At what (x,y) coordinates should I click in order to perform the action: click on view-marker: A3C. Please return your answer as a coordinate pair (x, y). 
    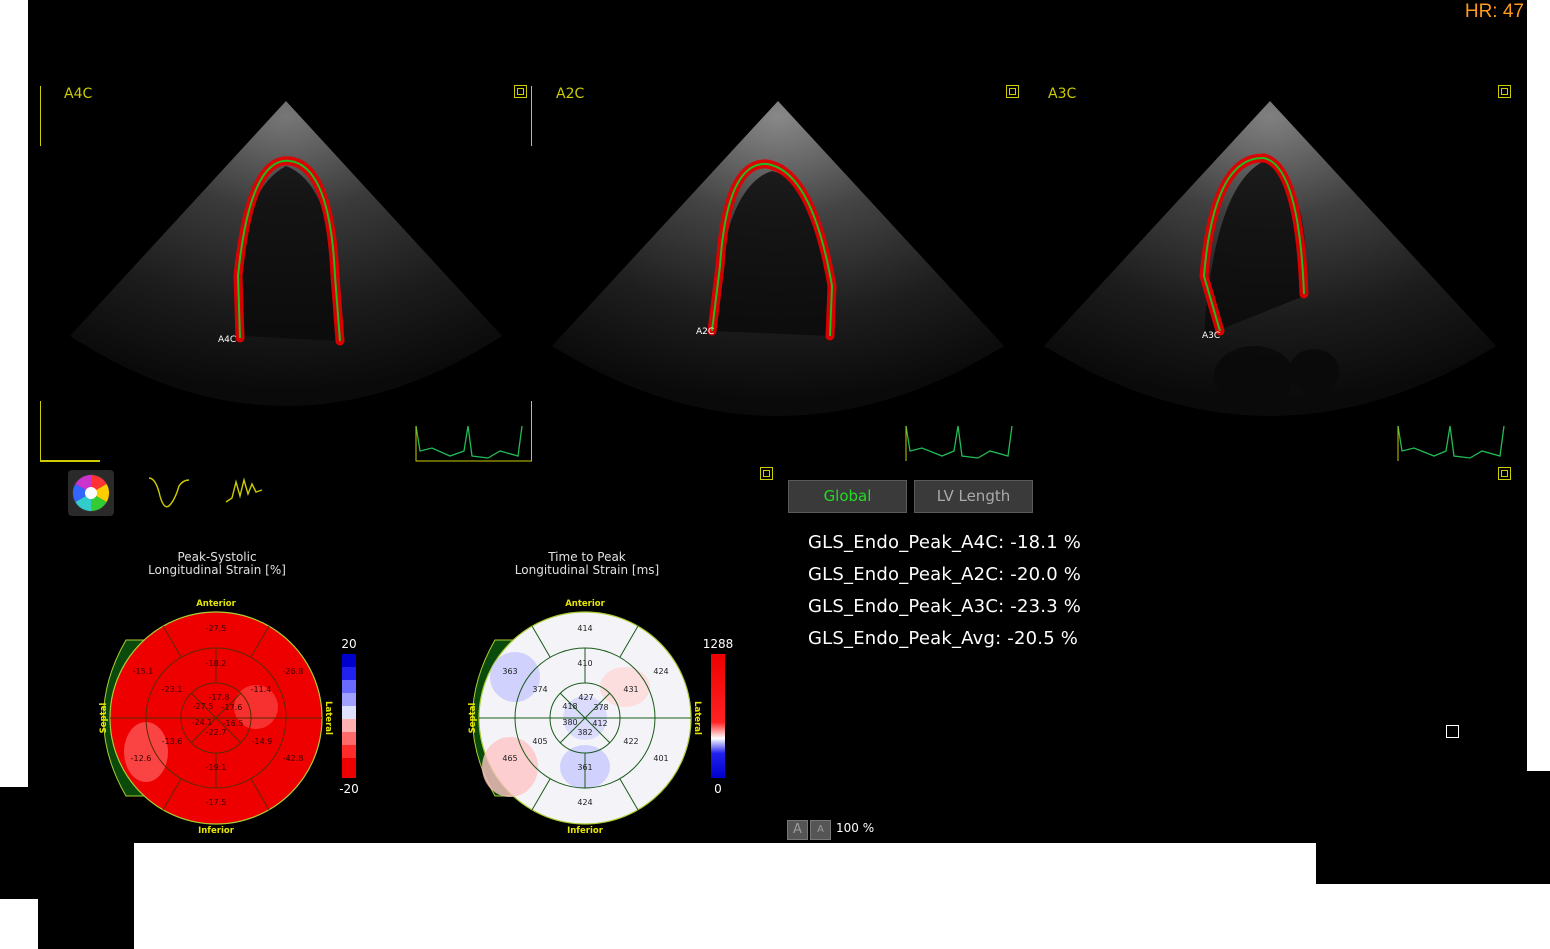
    Looking at the image, I should click on (1211, 336).